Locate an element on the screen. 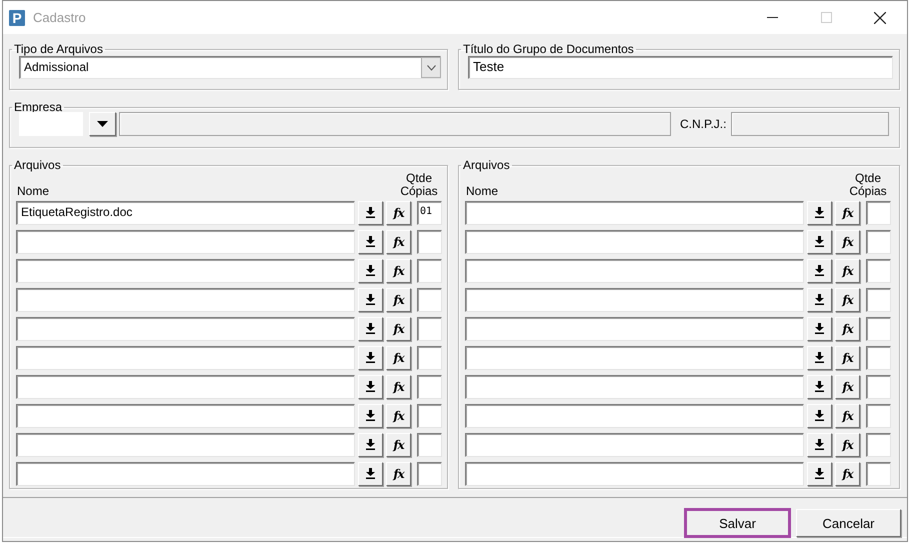 The width and height of the screenshot is (913, 549). group-title-field: Teste is located at coordinates (680, 67).